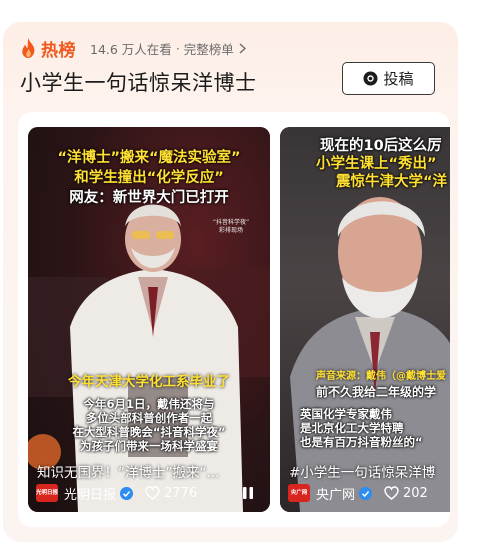 The image size is (480, 554). What do you see at coordinates (209, 48) in the screenshot?
I see `full-list-link: 完整榜单` at bounding box center [209, 48].